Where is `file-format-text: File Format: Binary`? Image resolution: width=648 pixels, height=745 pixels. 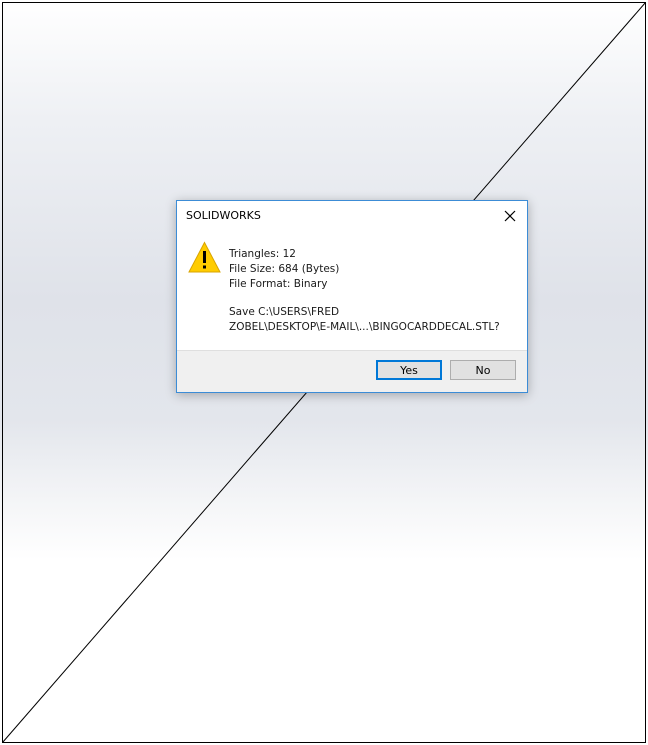 file-format-text: File Format: Binary is located at coordinates (278, 284).